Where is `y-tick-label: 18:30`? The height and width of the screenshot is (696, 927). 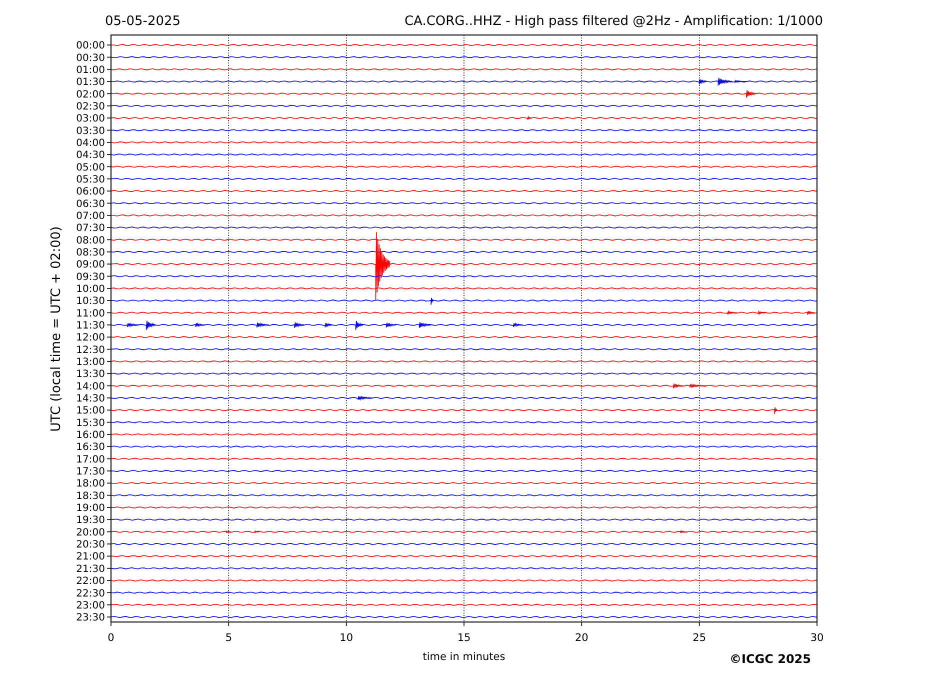 y-tick-label: 18:30 is located at coordinates (90, 496).